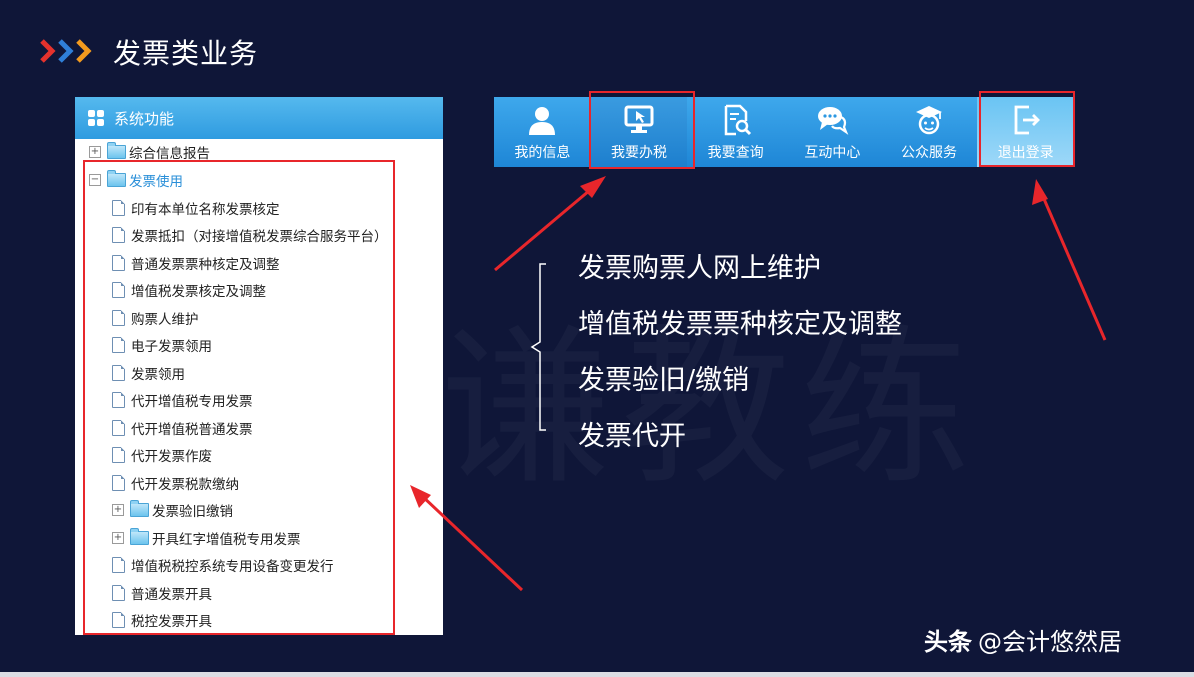  What do you see at coordinates (740, 324) in the screenshot?
I see `bullet-item: 增值税发票票种核定及调整` at bounding box center [740, 324].